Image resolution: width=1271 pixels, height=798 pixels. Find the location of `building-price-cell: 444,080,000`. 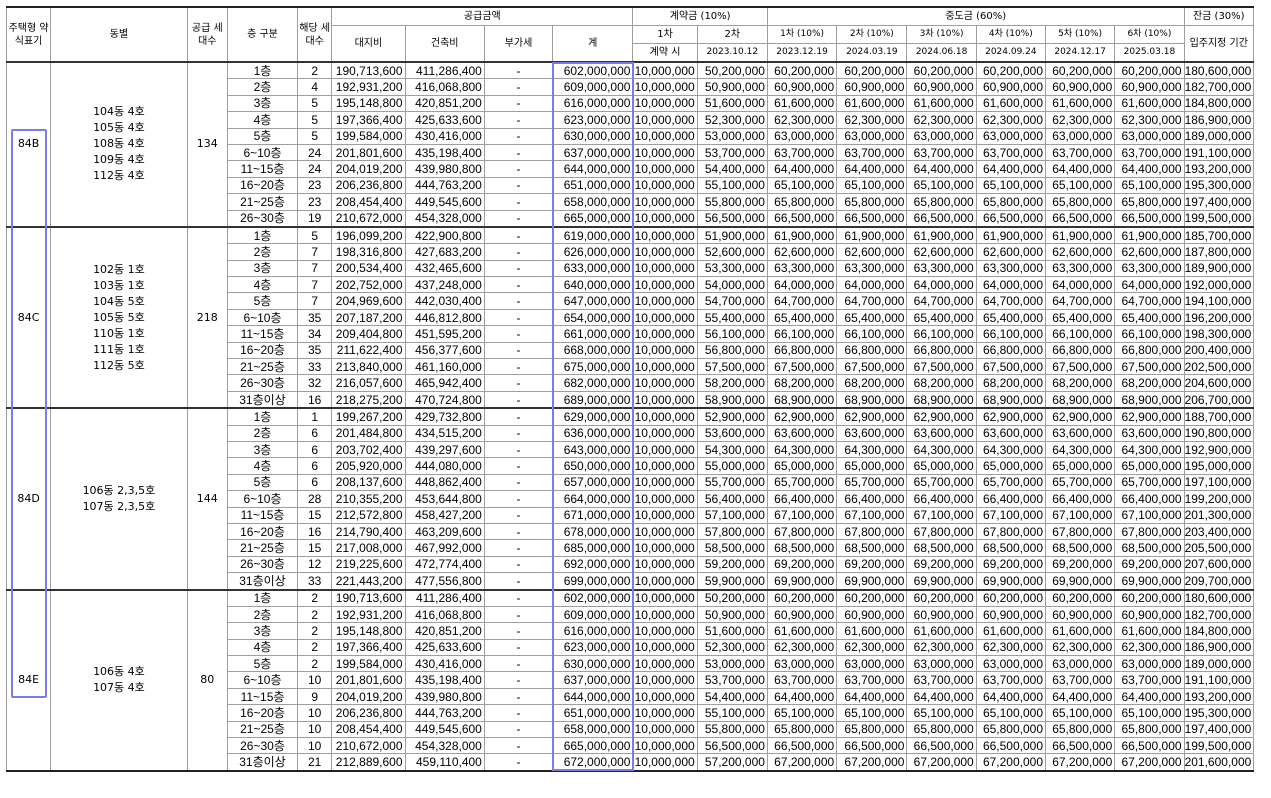

building-price-cell: 444,080,000 is located at coordinates (444, 466).